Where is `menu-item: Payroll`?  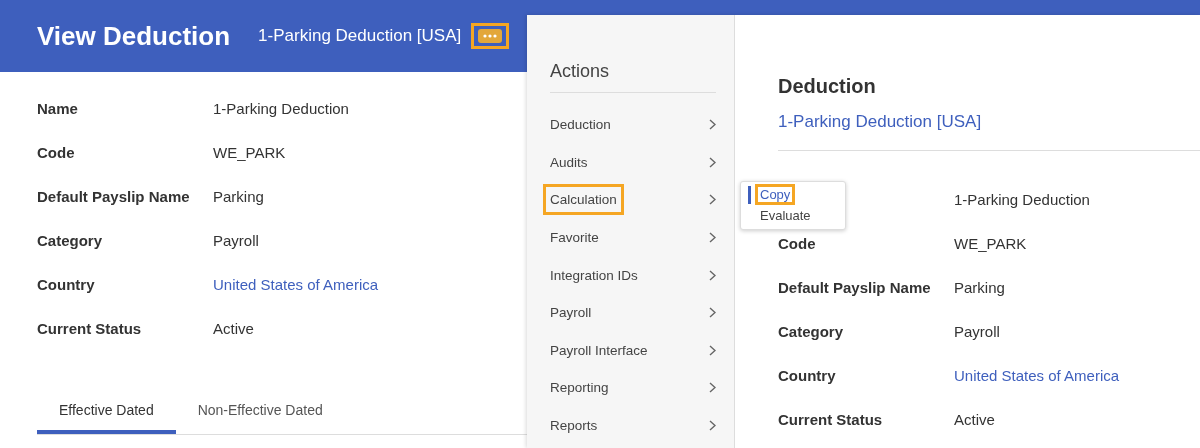 menu-item: Payroll is located at coordinates (629, 312).